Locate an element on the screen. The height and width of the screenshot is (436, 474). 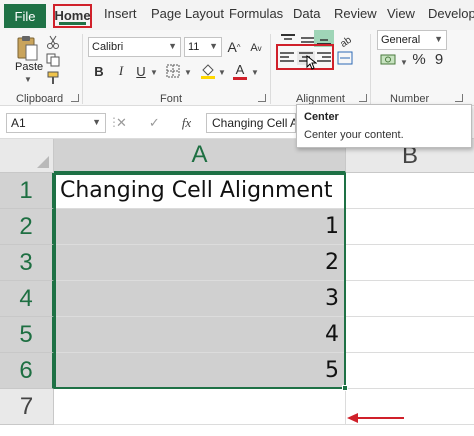
formula-buttons: ✕ ✓ fx is located at coordinates (153, 123).